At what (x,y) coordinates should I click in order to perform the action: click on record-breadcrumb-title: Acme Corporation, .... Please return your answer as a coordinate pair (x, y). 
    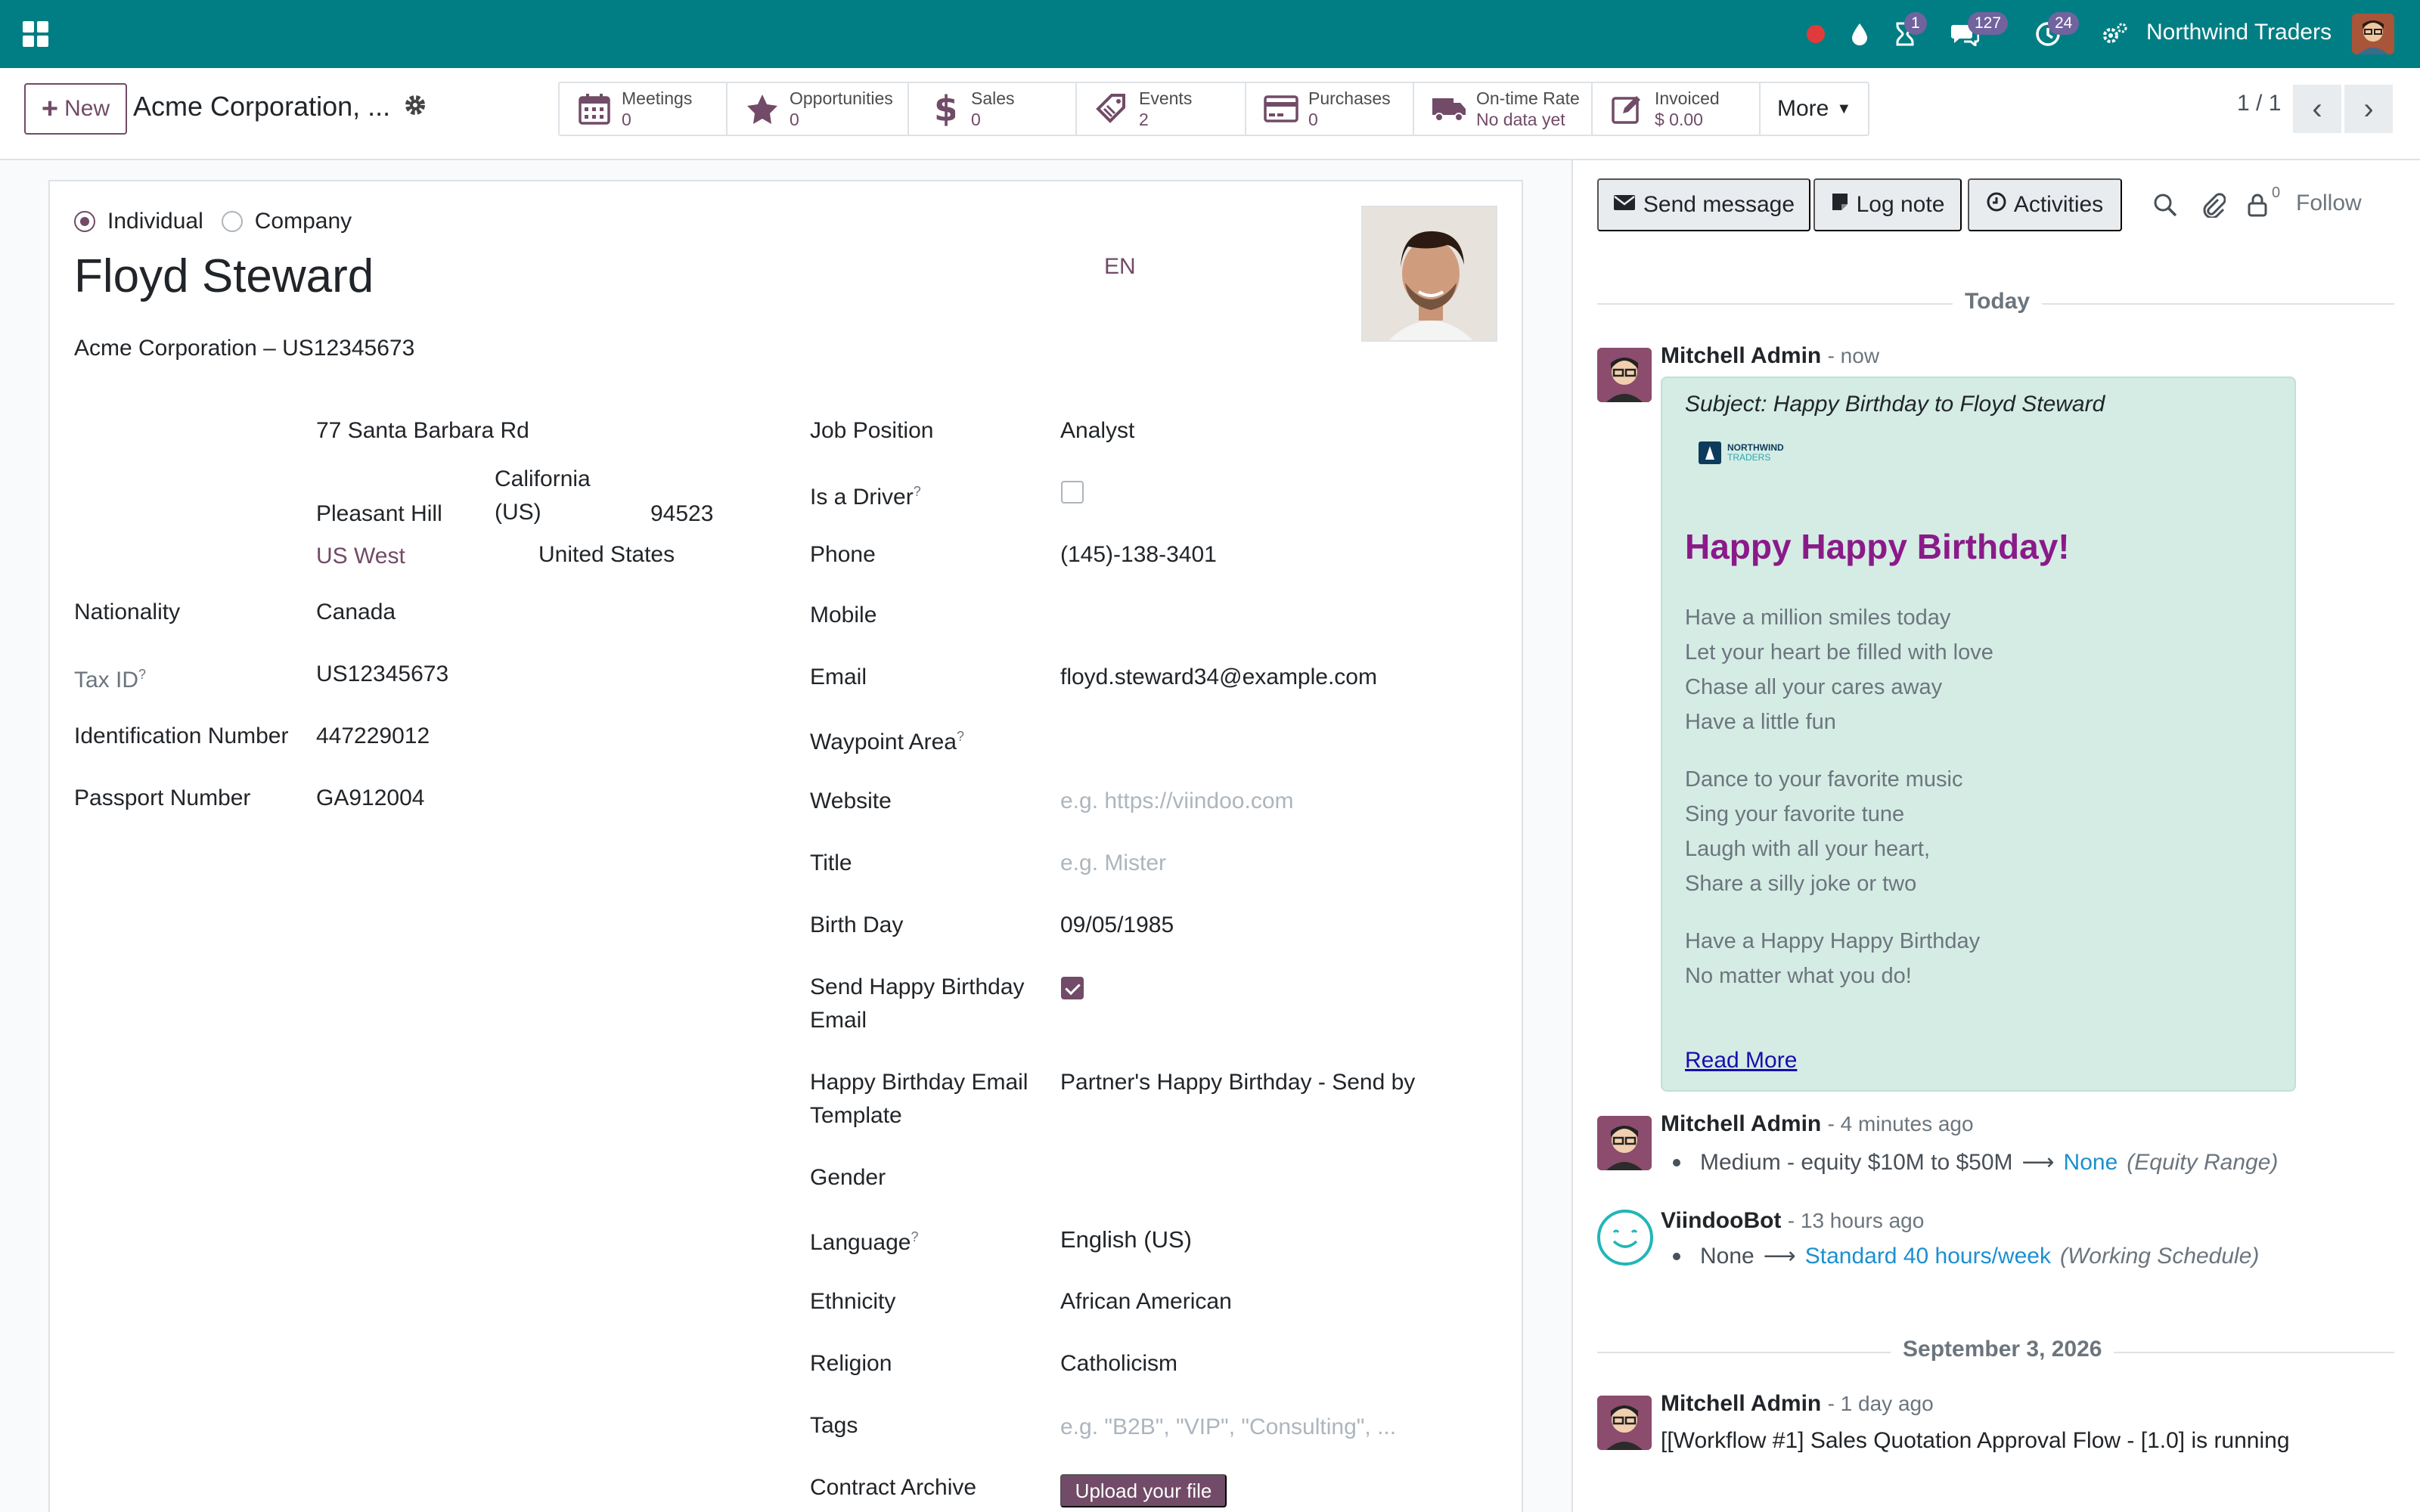
    Looking at the image, I should click on (261, 106).